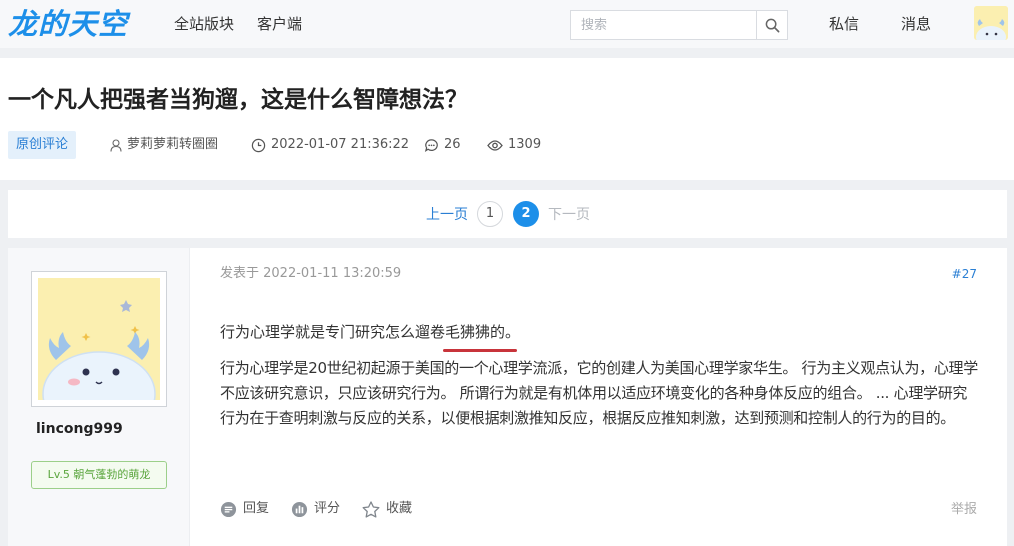 The width and height of the screenshot is (1014, 546). I want to click on post-datetime: 2022-01-07 21:36:22, so click(330, 145).